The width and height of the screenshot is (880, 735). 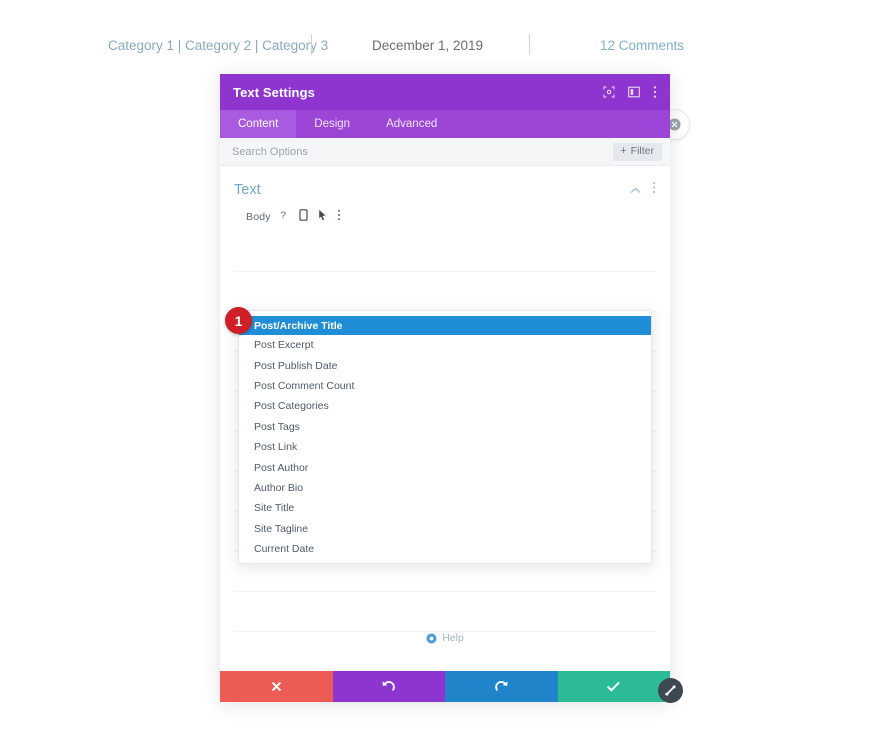 I want to click on tab-design: Design, so click(x=332, y=124).